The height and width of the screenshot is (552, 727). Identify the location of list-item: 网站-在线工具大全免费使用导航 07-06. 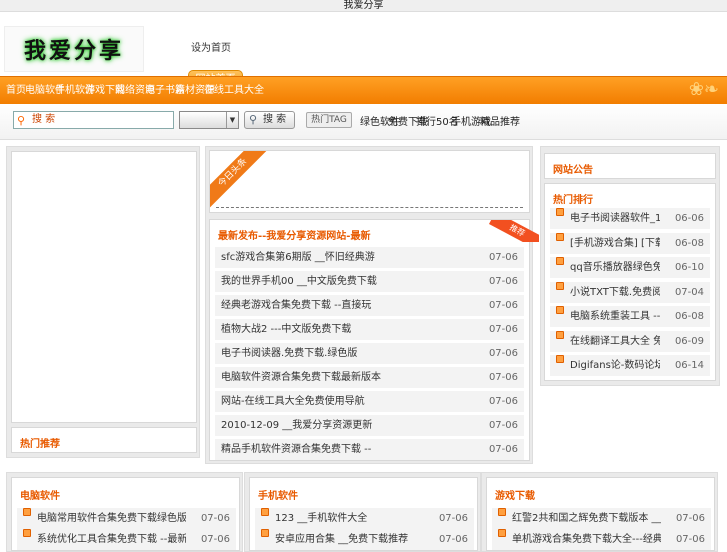
(369, 401).